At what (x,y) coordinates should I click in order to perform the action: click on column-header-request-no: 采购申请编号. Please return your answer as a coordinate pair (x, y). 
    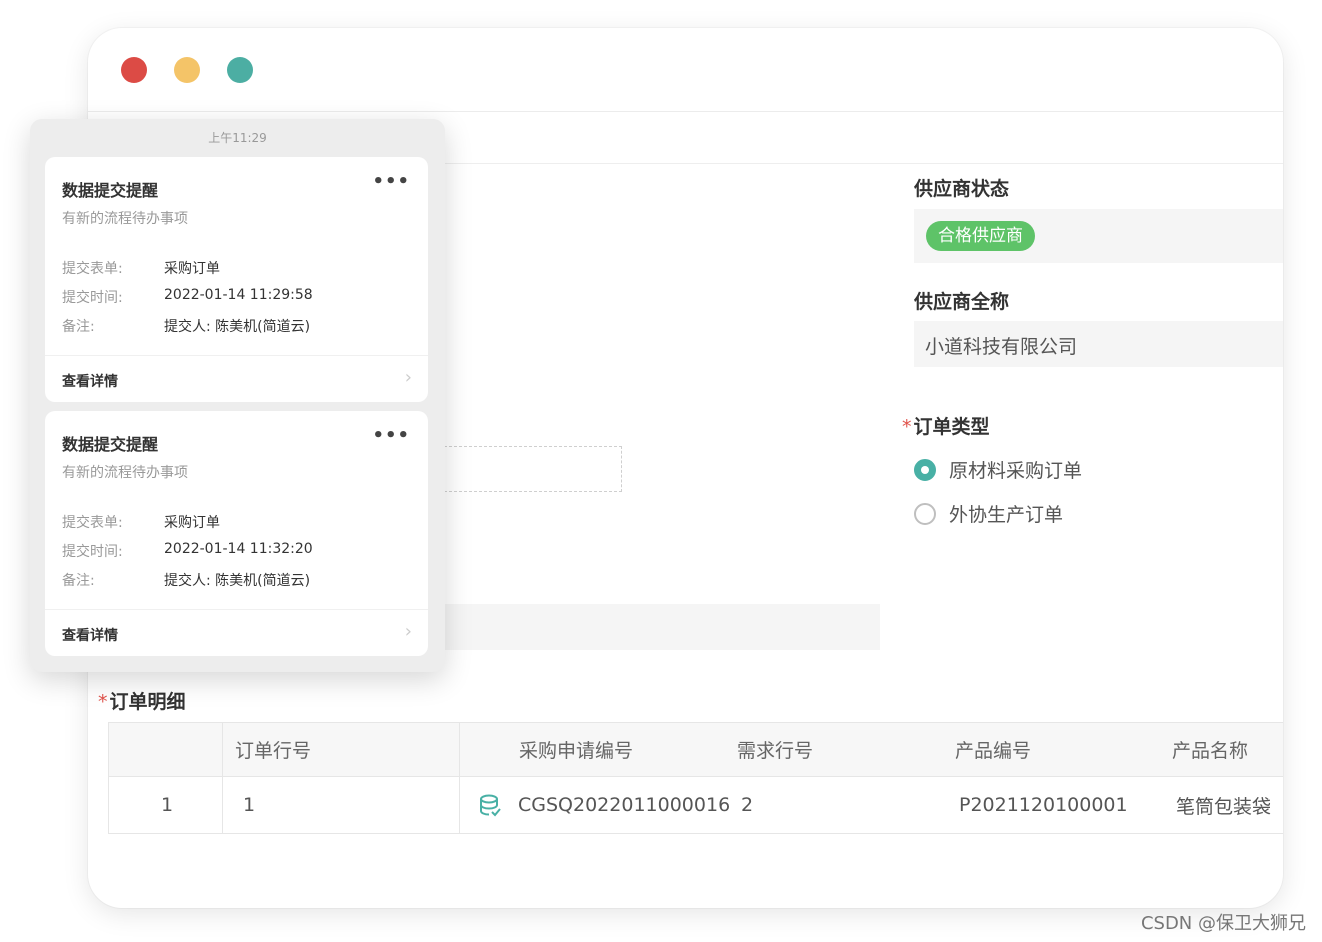
    Looking at the image, I should click on (576, 749).